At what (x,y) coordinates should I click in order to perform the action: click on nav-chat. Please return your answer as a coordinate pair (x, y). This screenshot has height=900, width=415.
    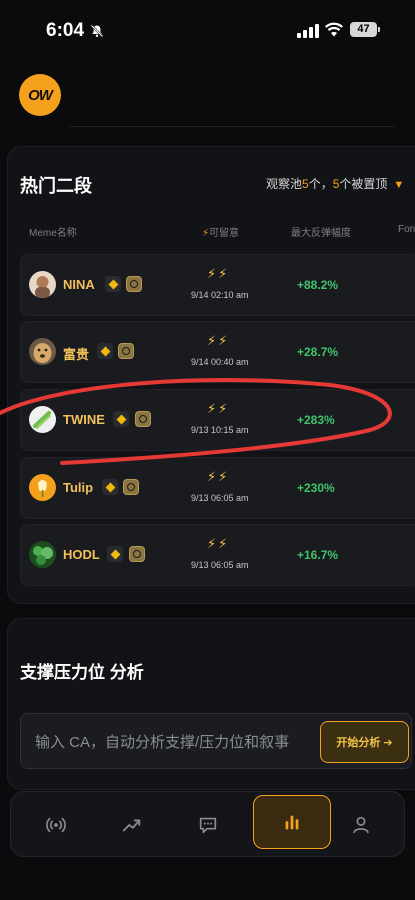
    Looking at the image, I should click on (208, 825).